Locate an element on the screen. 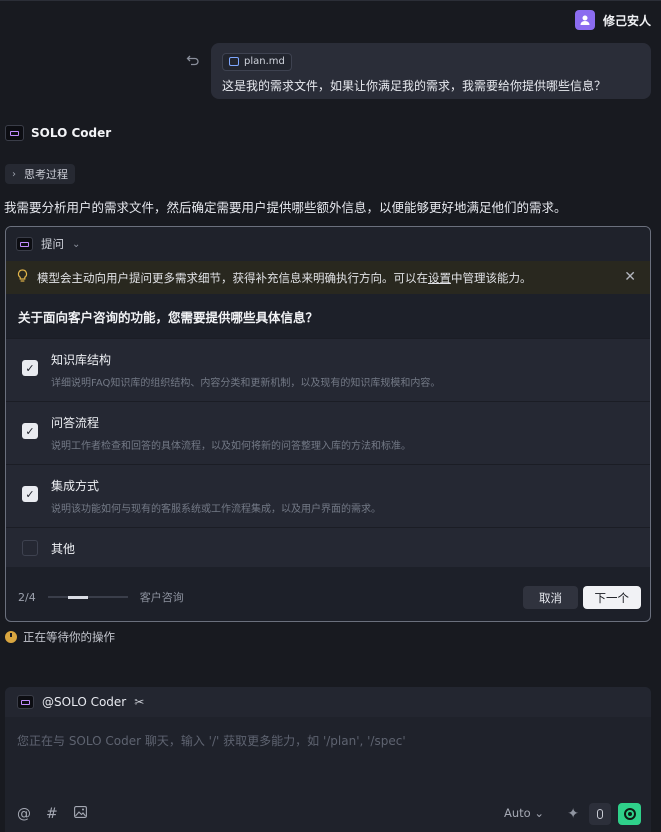 This screenshot has height=832, width=661. user-name: 修己安人 is located at coordinates (626, 20).